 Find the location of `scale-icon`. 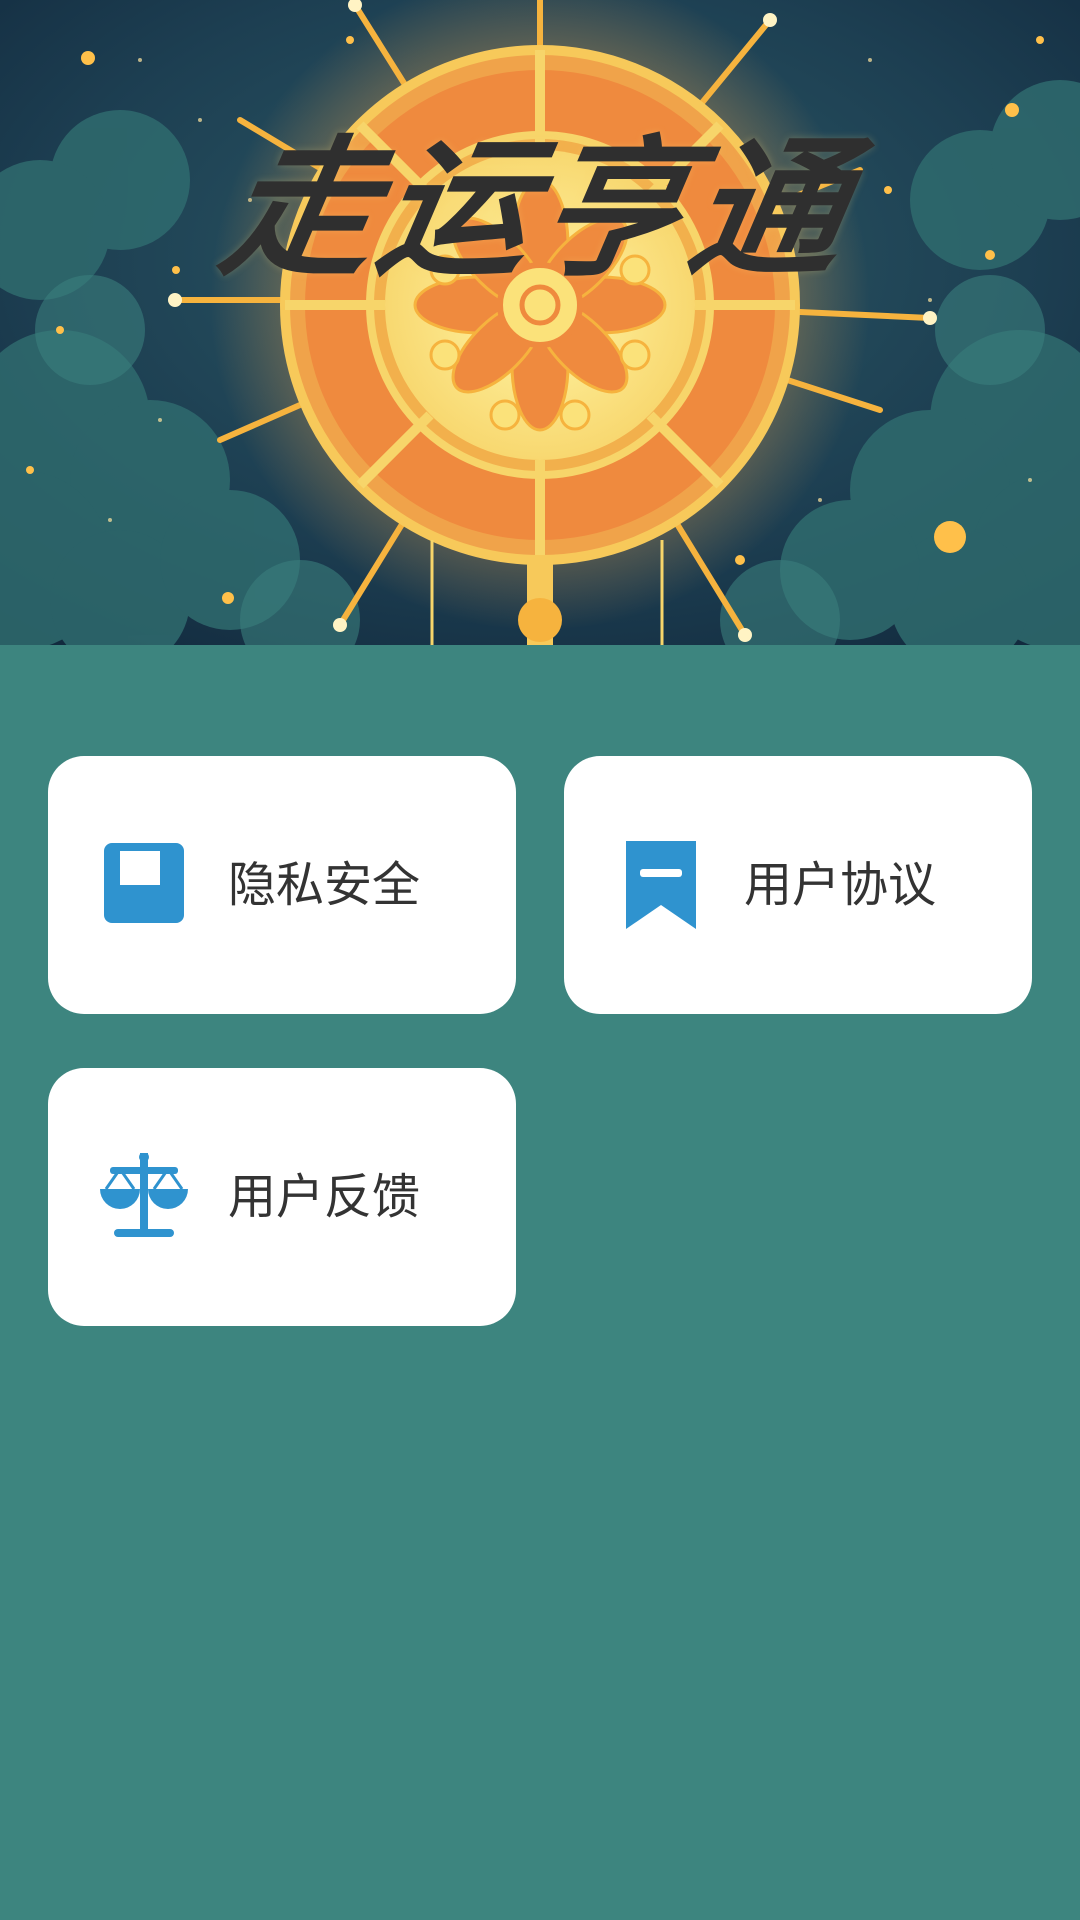

scale-icon is located at coordinates (144, 1196).